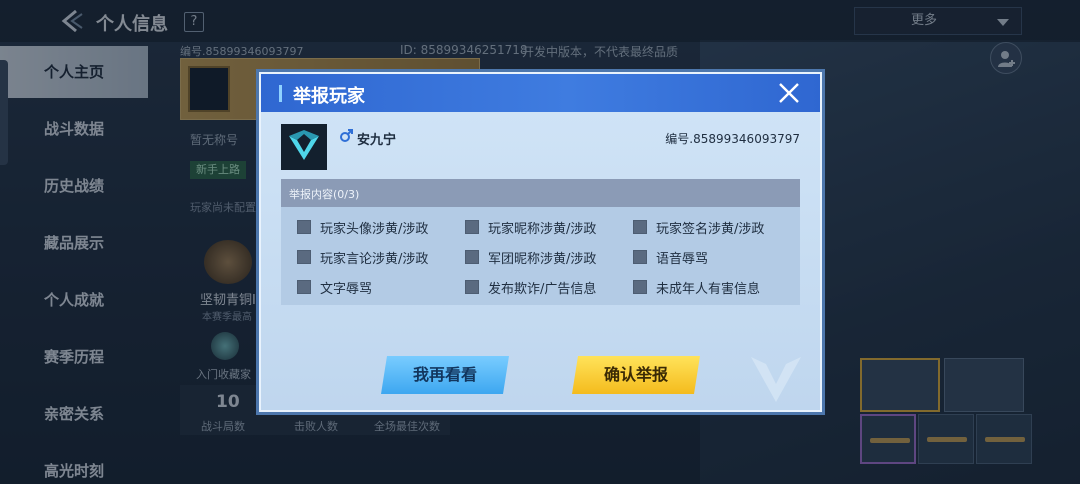  I want to click on report-option-label: 玩家言论涉黄/涉政, so click(374, 259).